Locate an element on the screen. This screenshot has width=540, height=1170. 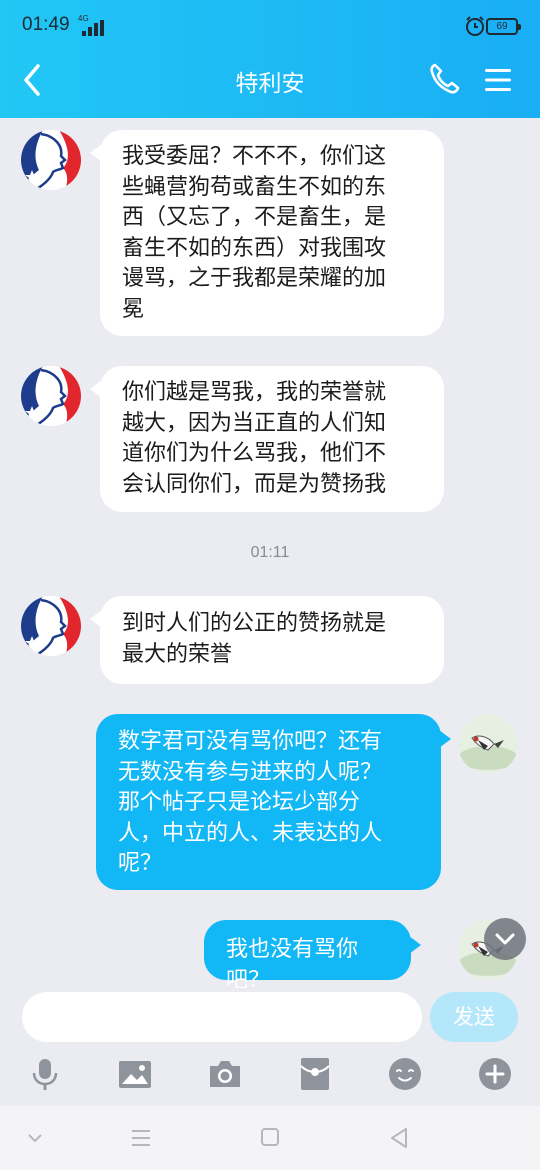
image-icon is located at coordinates (135, 1074).